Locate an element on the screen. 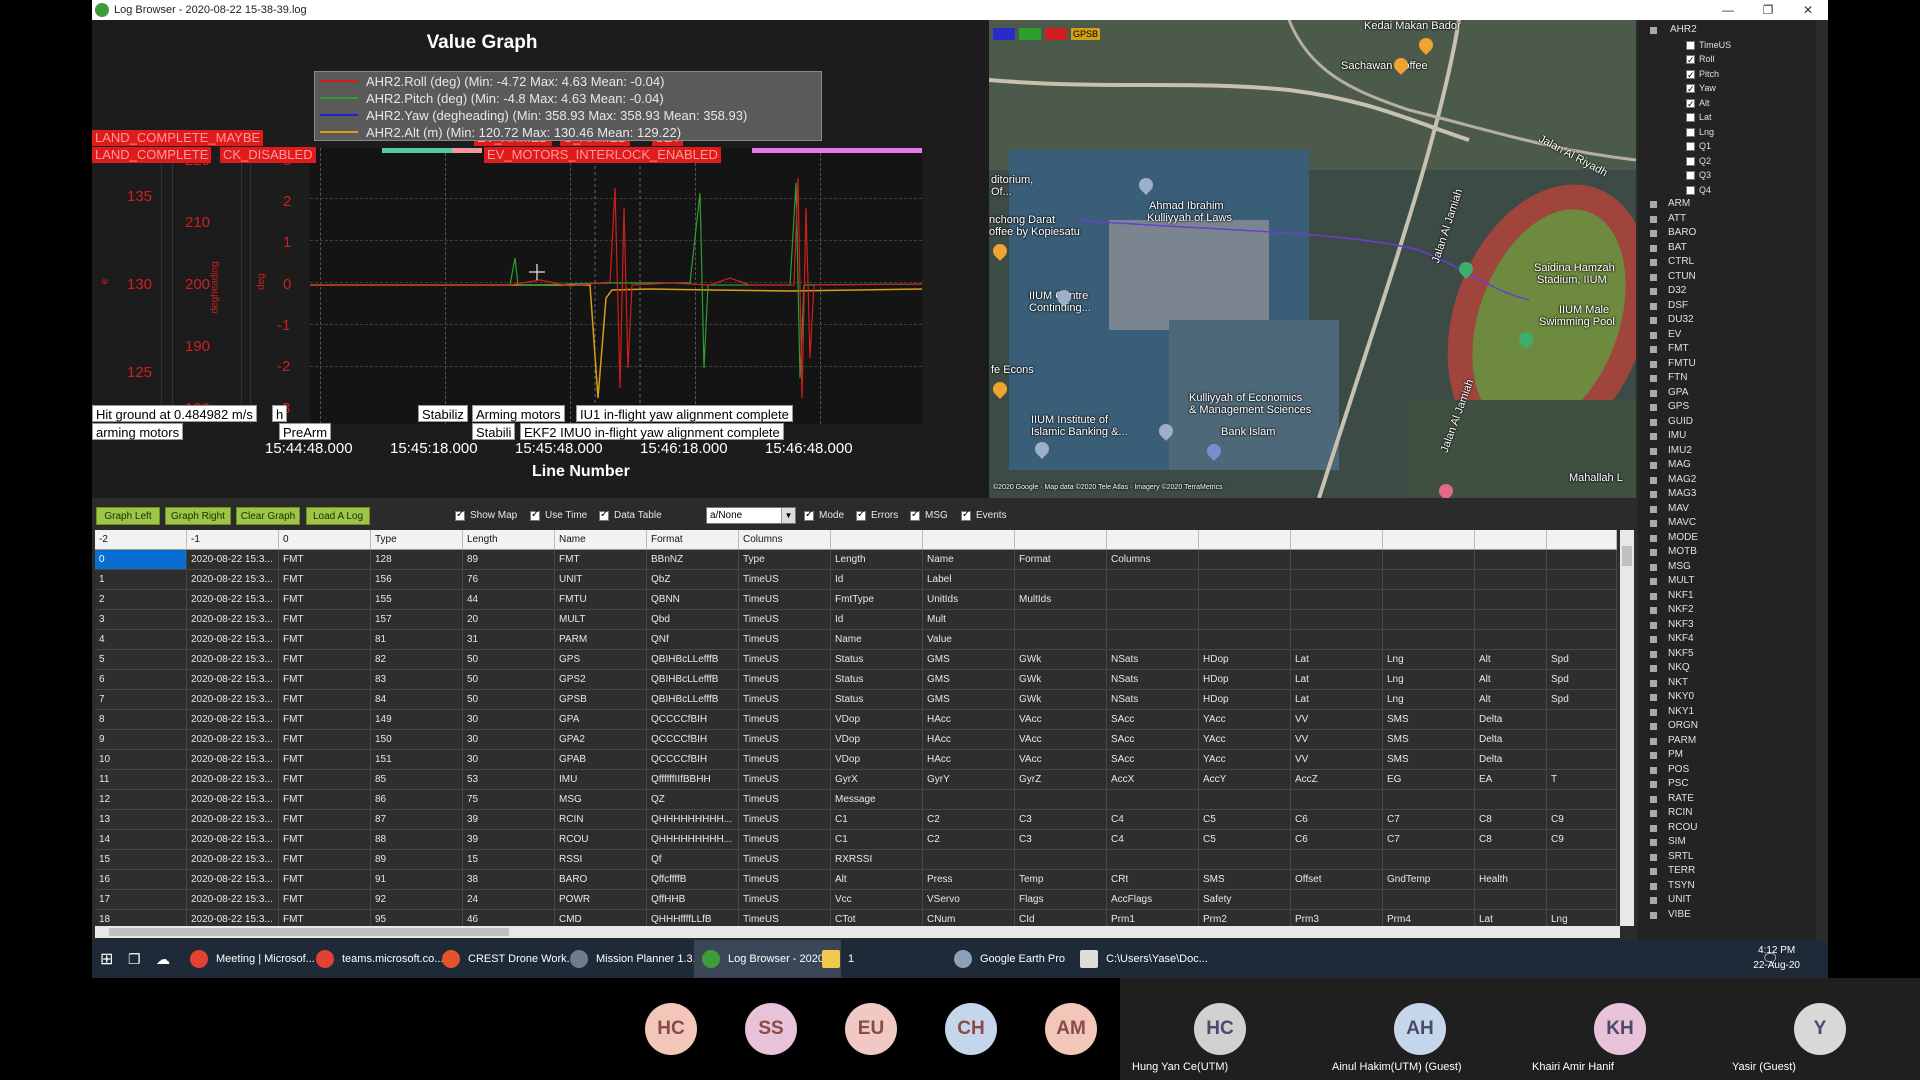 Image resolution: width=1920 pixels, height=1080 pixels. table-cell: RCOU is located at coordinates (601, 840).